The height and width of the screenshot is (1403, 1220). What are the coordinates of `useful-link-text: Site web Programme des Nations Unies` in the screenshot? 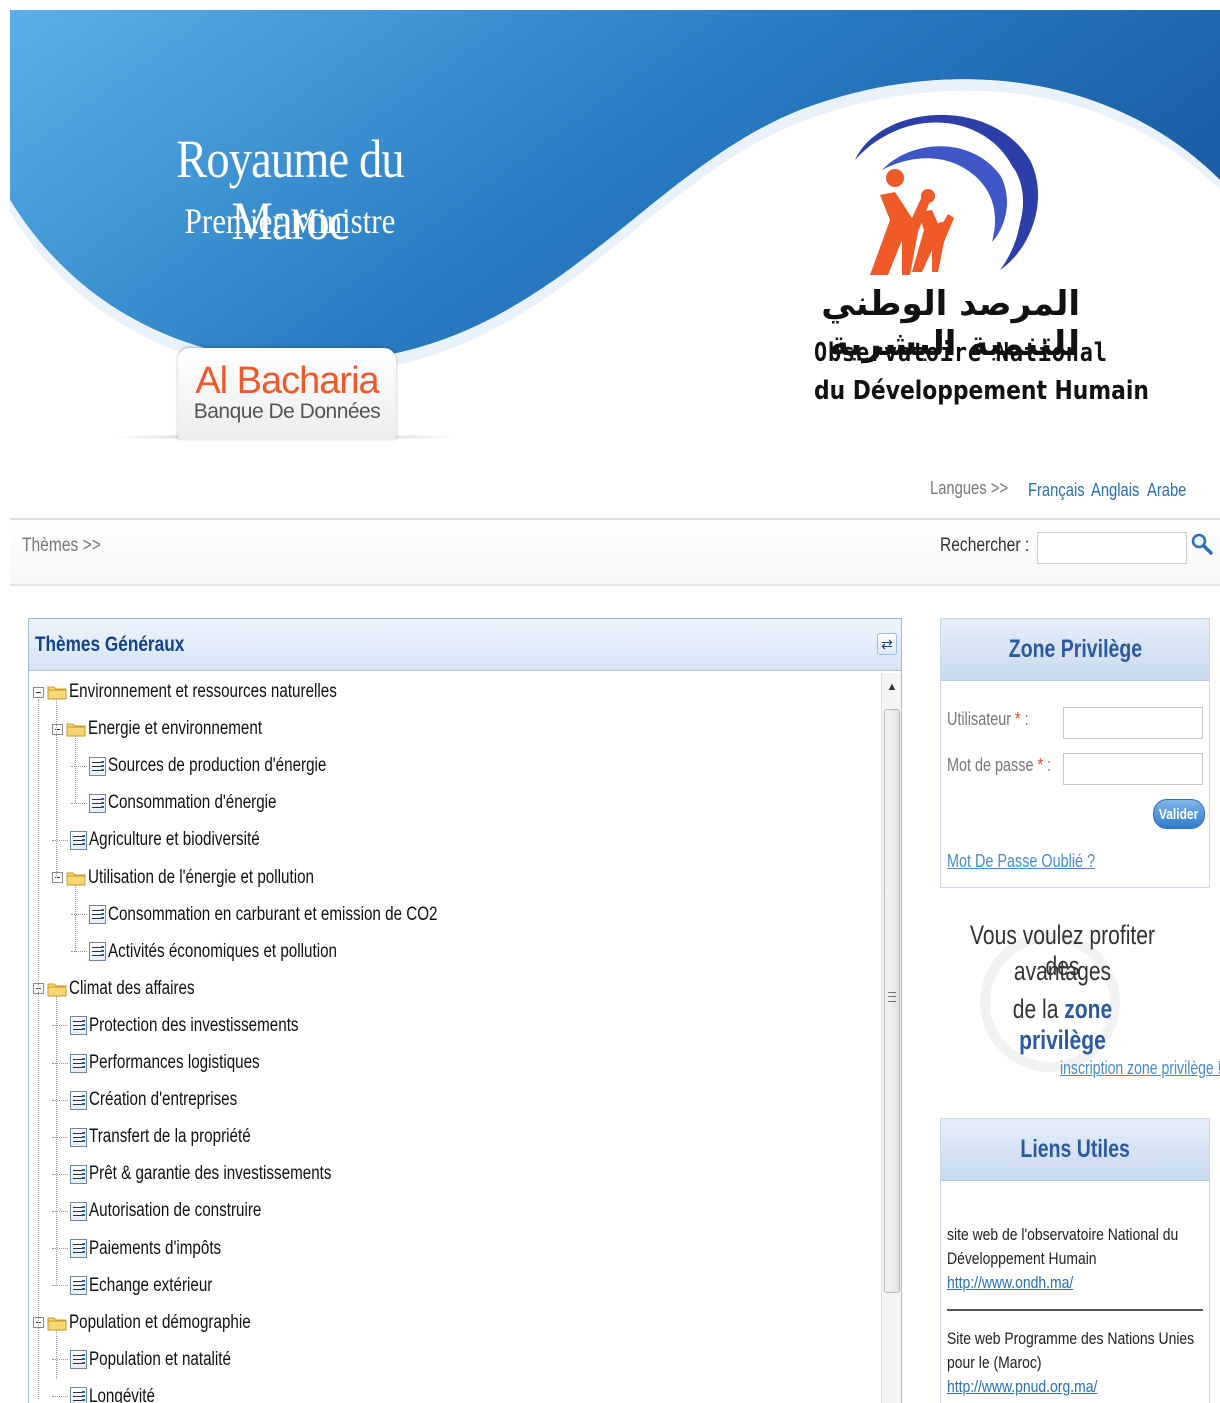 It's located at (1071, 1338).